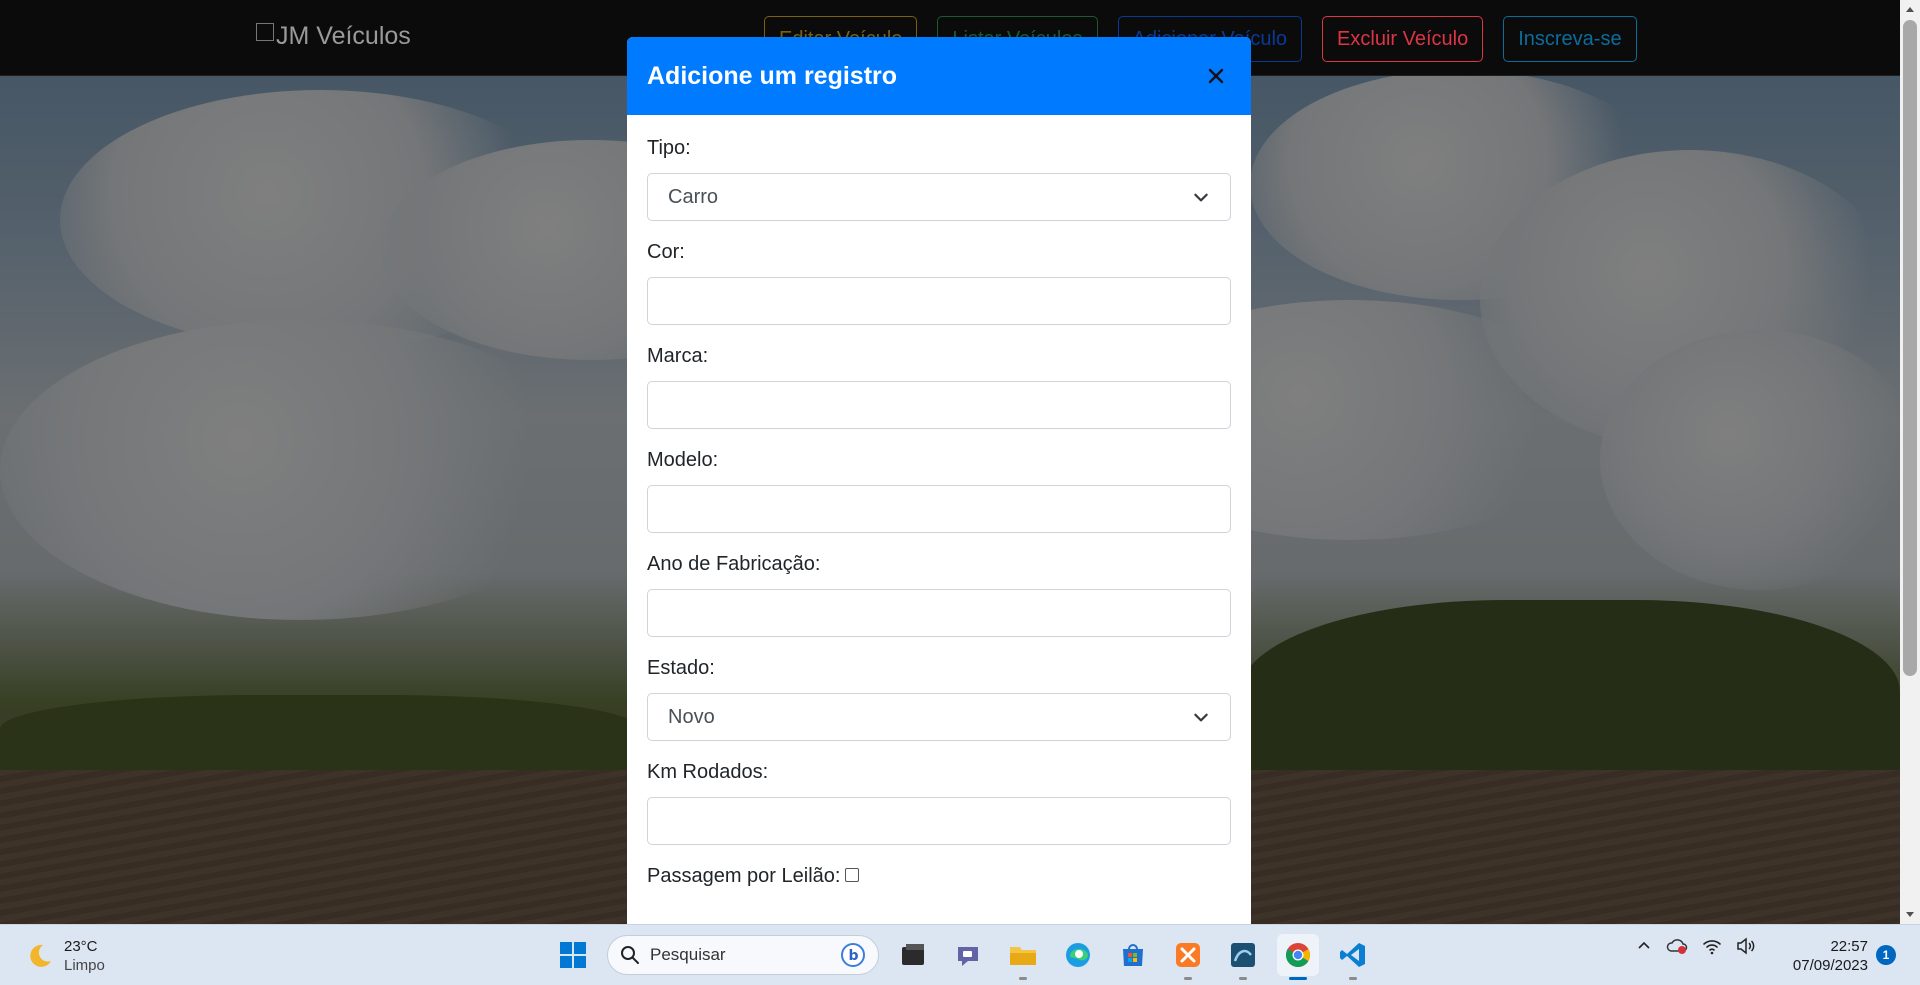 Image resolution: width=1920 pixels, height=985 pixels. I want to click on wifi-icon, so click(1712, 946).